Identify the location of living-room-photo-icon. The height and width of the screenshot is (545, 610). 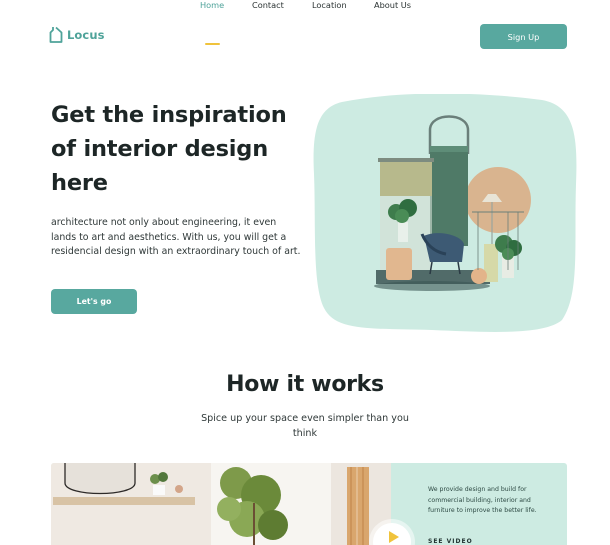
(221, 504).